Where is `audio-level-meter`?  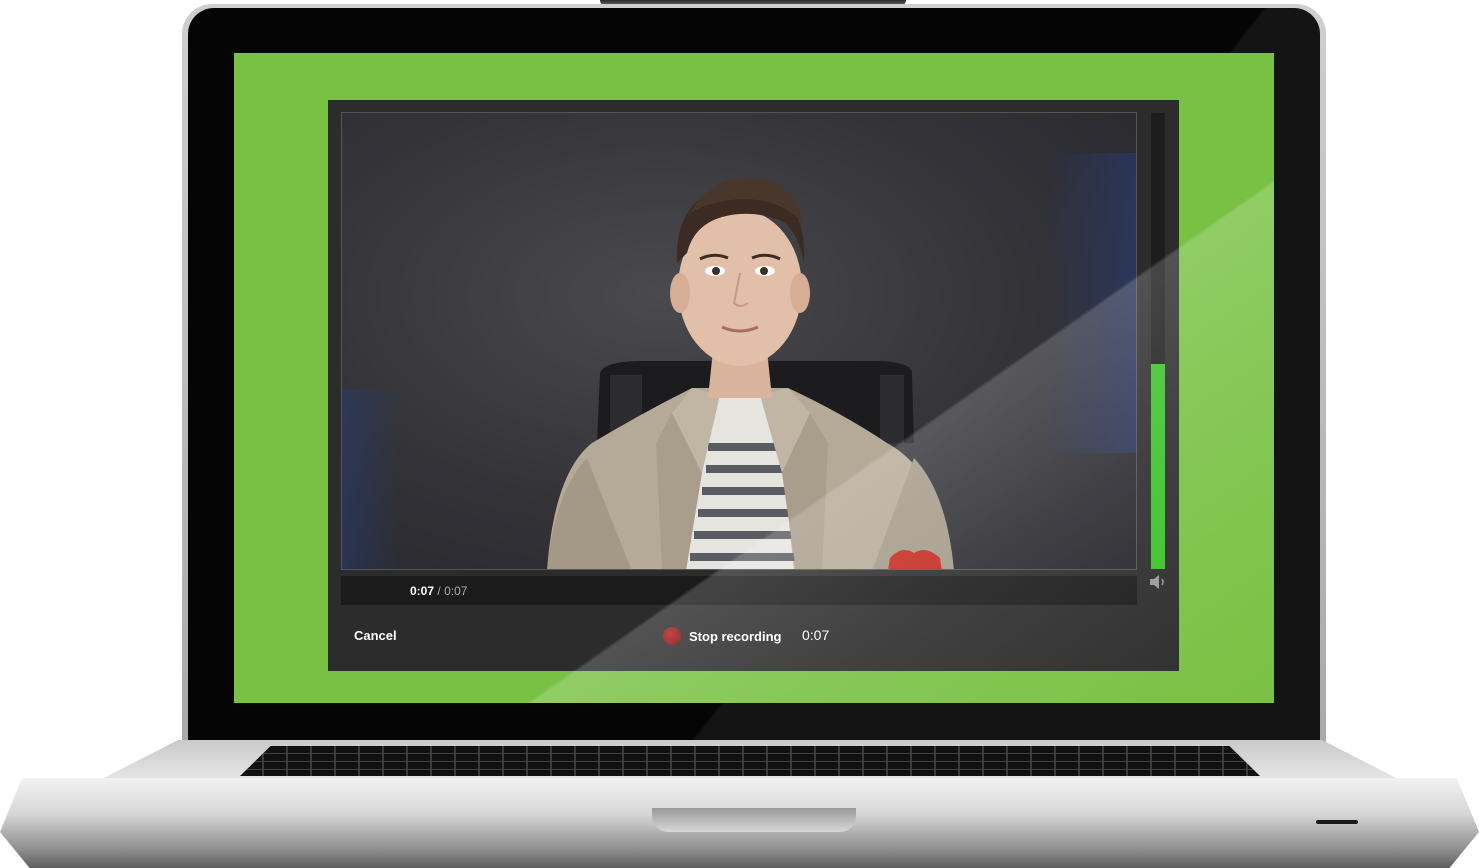 audio-level-meter is located at coordinates (1158, 341).